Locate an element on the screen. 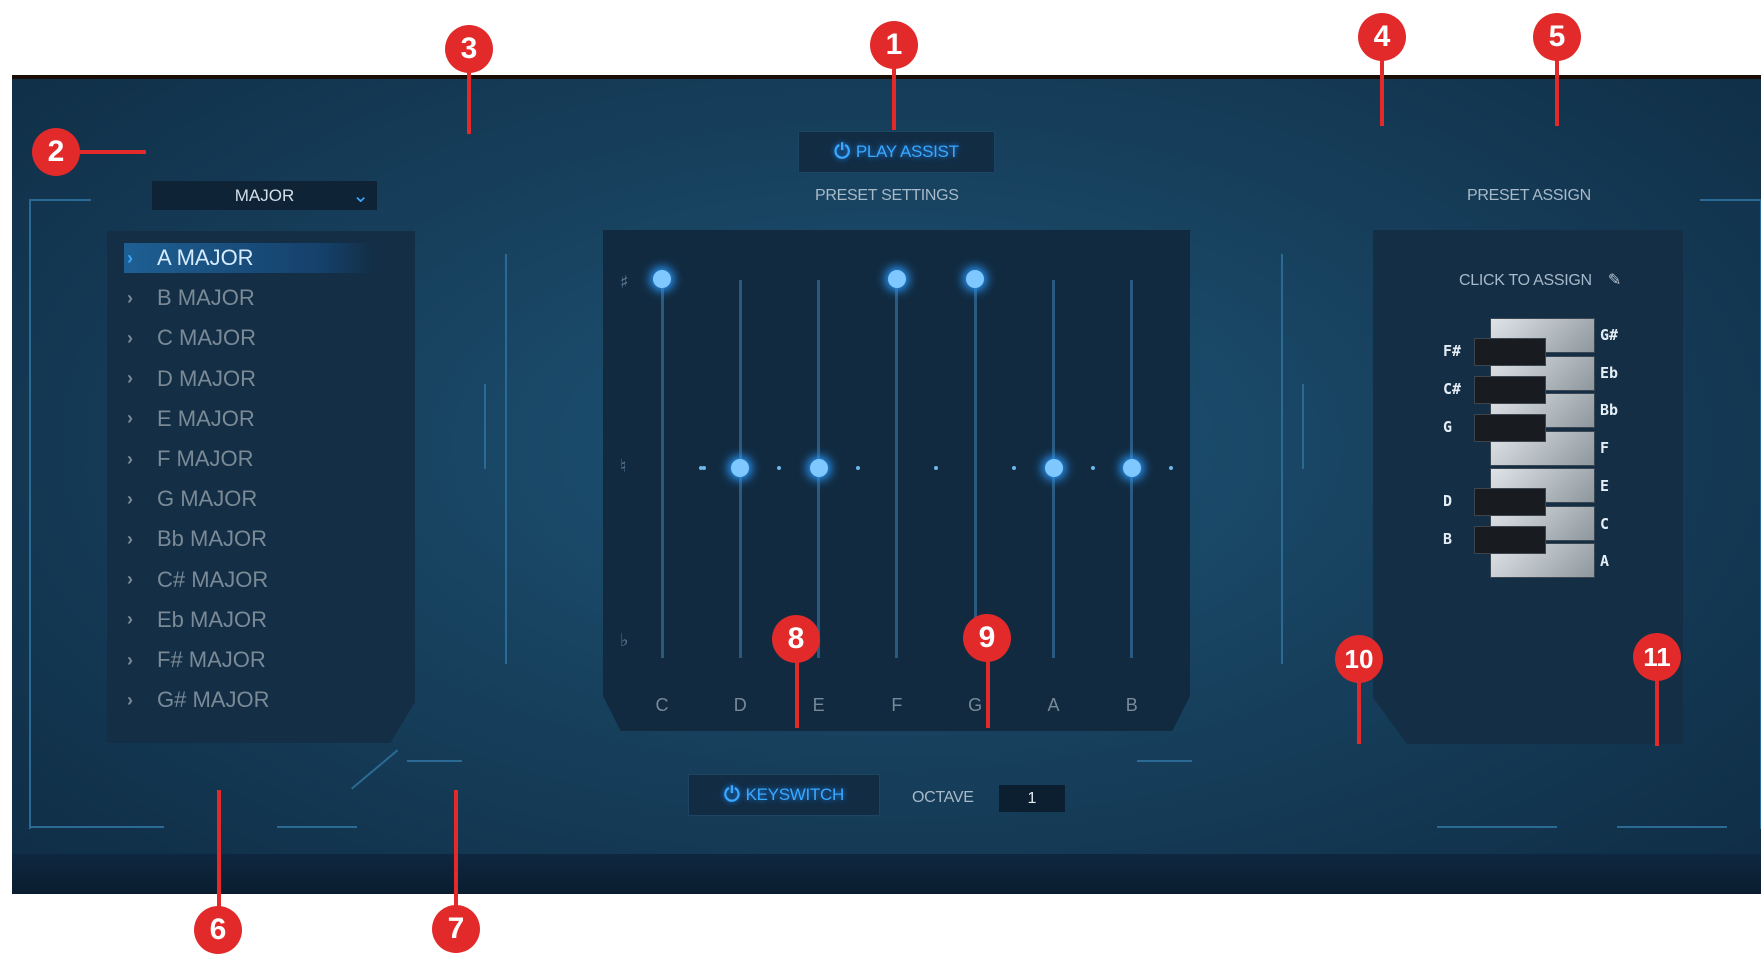  scale-list-item: › C MAJOR is located at coordinates (191, 338).